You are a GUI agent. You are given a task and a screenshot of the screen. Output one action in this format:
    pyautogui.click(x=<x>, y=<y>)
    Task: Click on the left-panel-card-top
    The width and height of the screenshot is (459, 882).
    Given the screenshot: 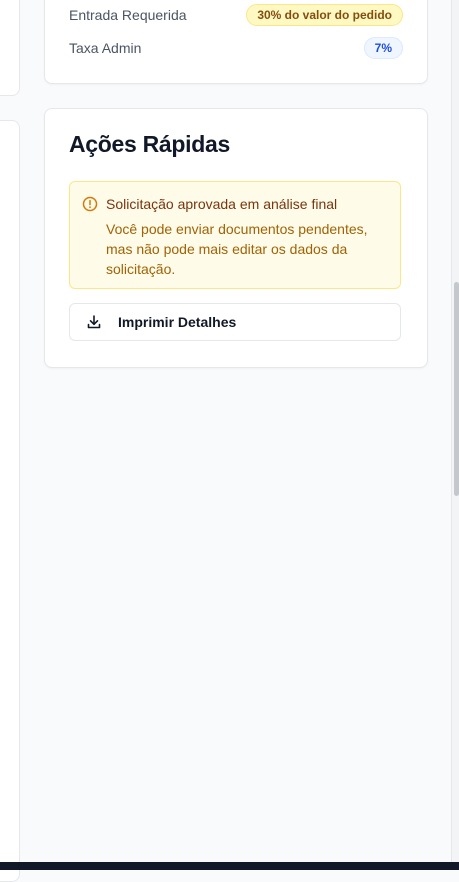 What is the action you would take?
    pyautogui.click(x=10, y=48)
    